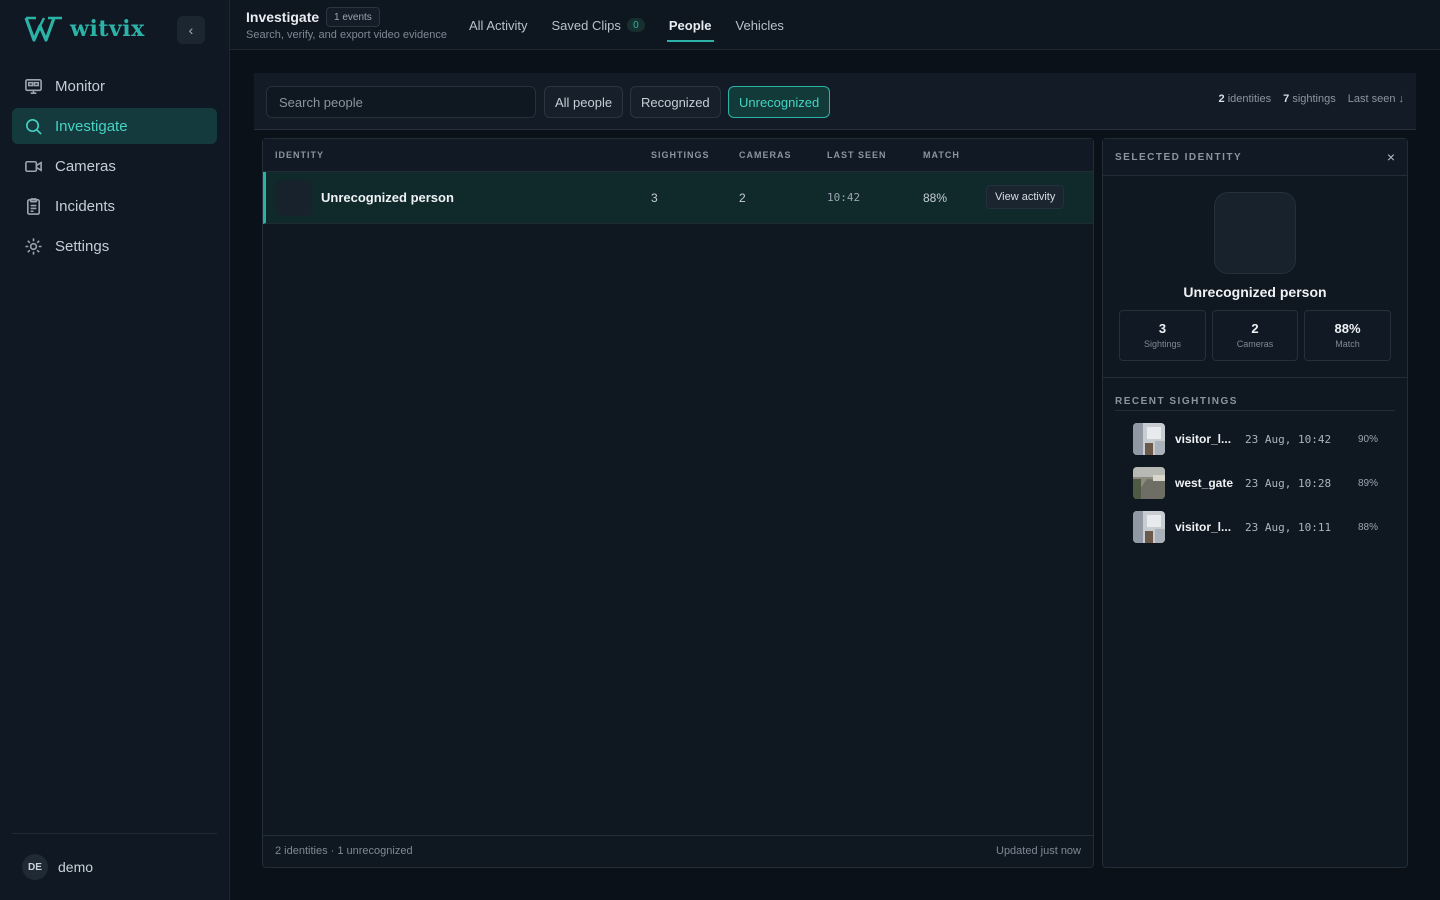 This screenshot has height=900, width=1440. I want to click on clipboard-icon, so click(33, 206).